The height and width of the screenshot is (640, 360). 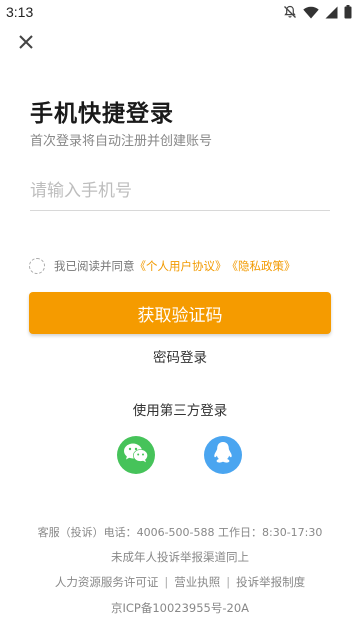 What do you see at coordinates (180, 356) in the screenshot?
I see `password-login-link: 密码登录` at bounding box center [180, 356].